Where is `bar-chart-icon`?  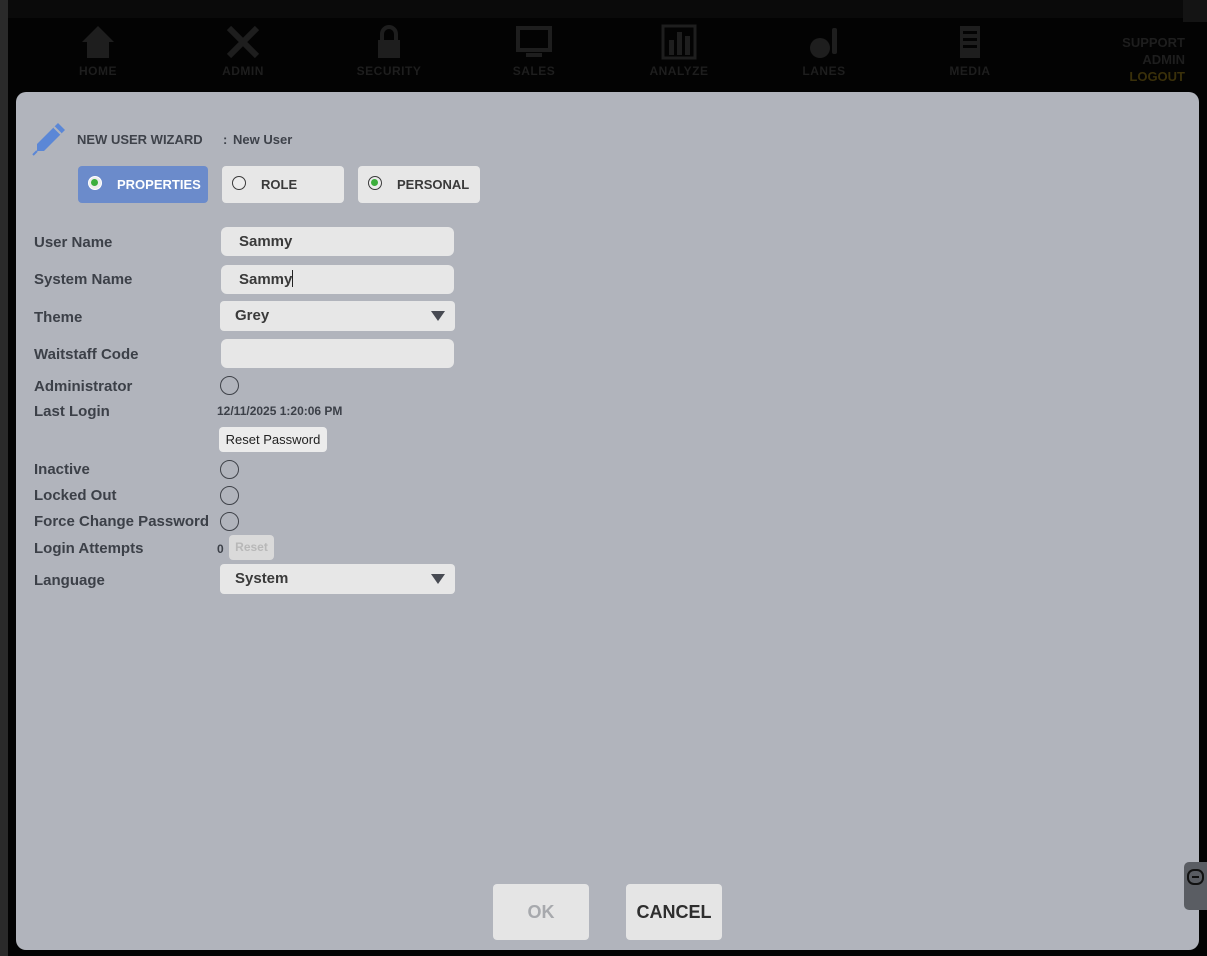 bar-chart-icon is located at coordinates (679, 42).